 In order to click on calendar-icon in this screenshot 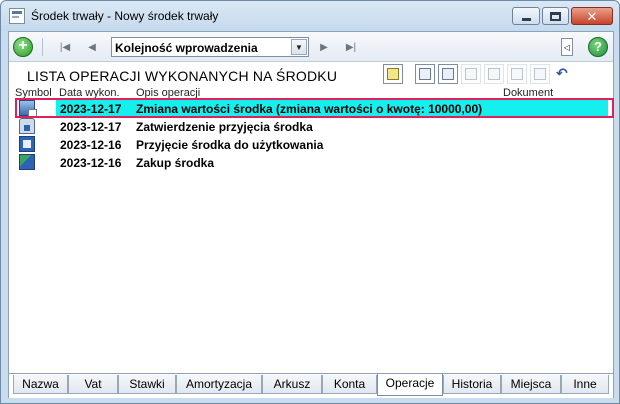, I will do `click(425, 74)`.